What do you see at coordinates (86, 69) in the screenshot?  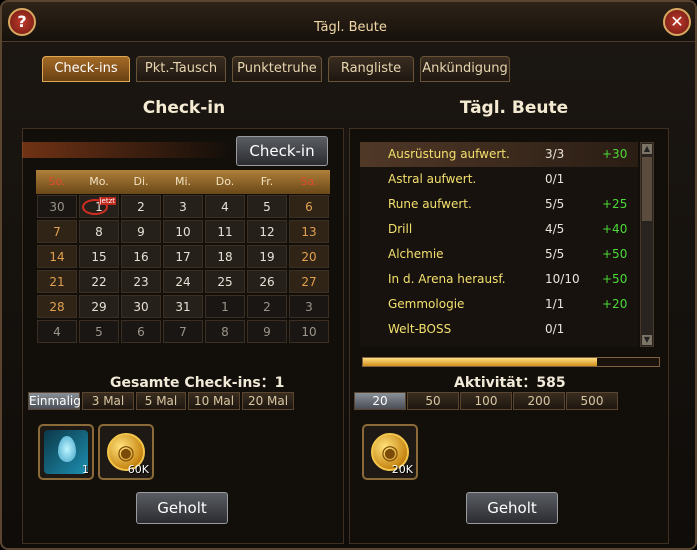 I see `tab-check-ins: Check-ins` at bounding box center [86, 69].